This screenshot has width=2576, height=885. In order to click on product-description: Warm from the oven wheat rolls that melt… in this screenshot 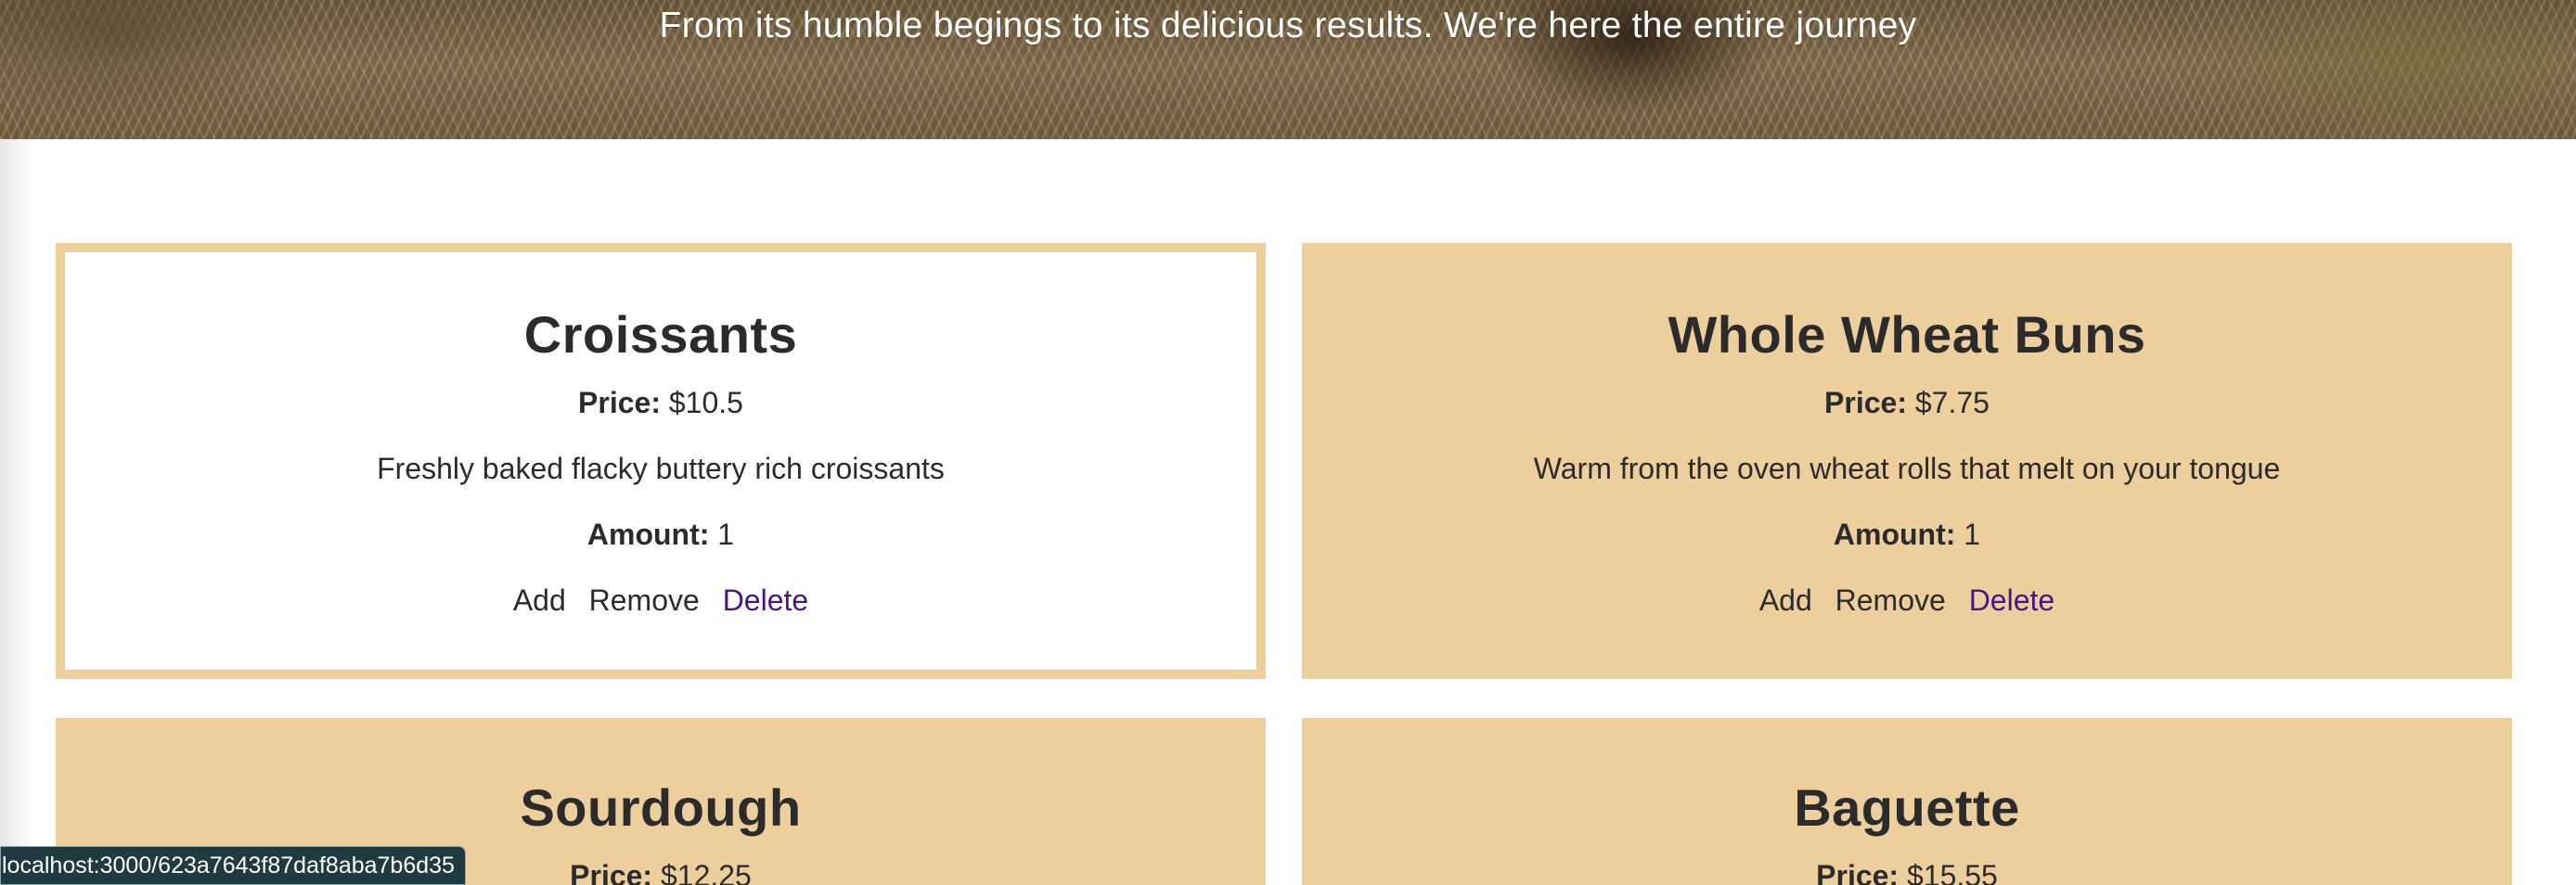, I will do `click(1907, 469)`.